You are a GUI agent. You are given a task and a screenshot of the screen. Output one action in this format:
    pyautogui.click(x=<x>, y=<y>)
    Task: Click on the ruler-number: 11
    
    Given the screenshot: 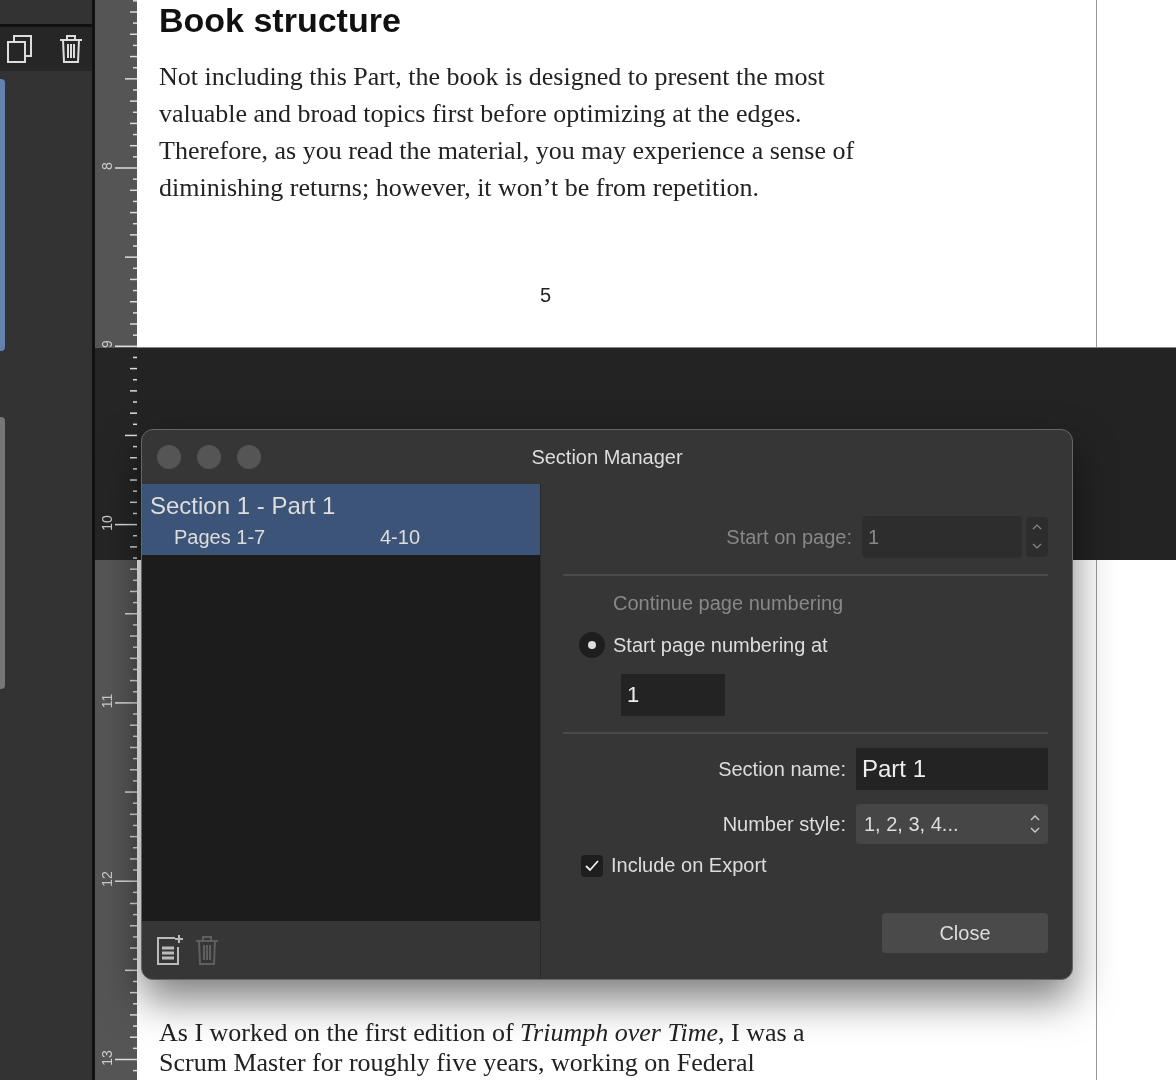 What is the action you would take?
    pyautogui.click(x=107, y=701)
    